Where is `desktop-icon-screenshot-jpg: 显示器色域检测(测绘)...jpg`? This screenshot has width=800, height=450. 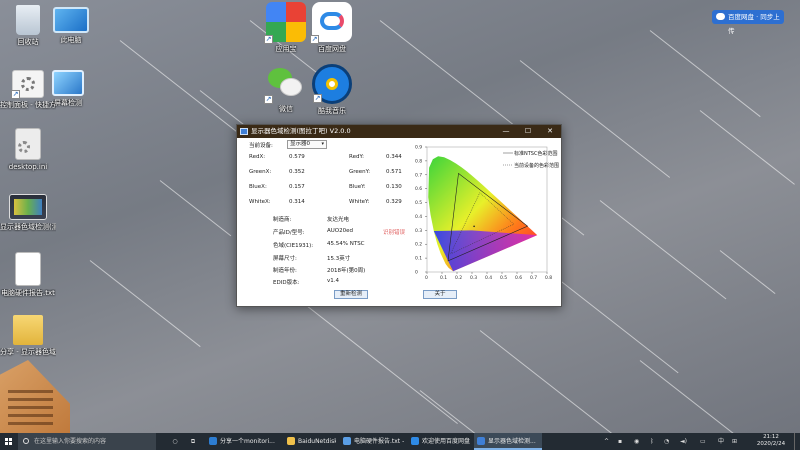 desktop-icon-screenshot-jpg: 显示器色域检测(测绘)...jpg is located at coordinates (28, 213).